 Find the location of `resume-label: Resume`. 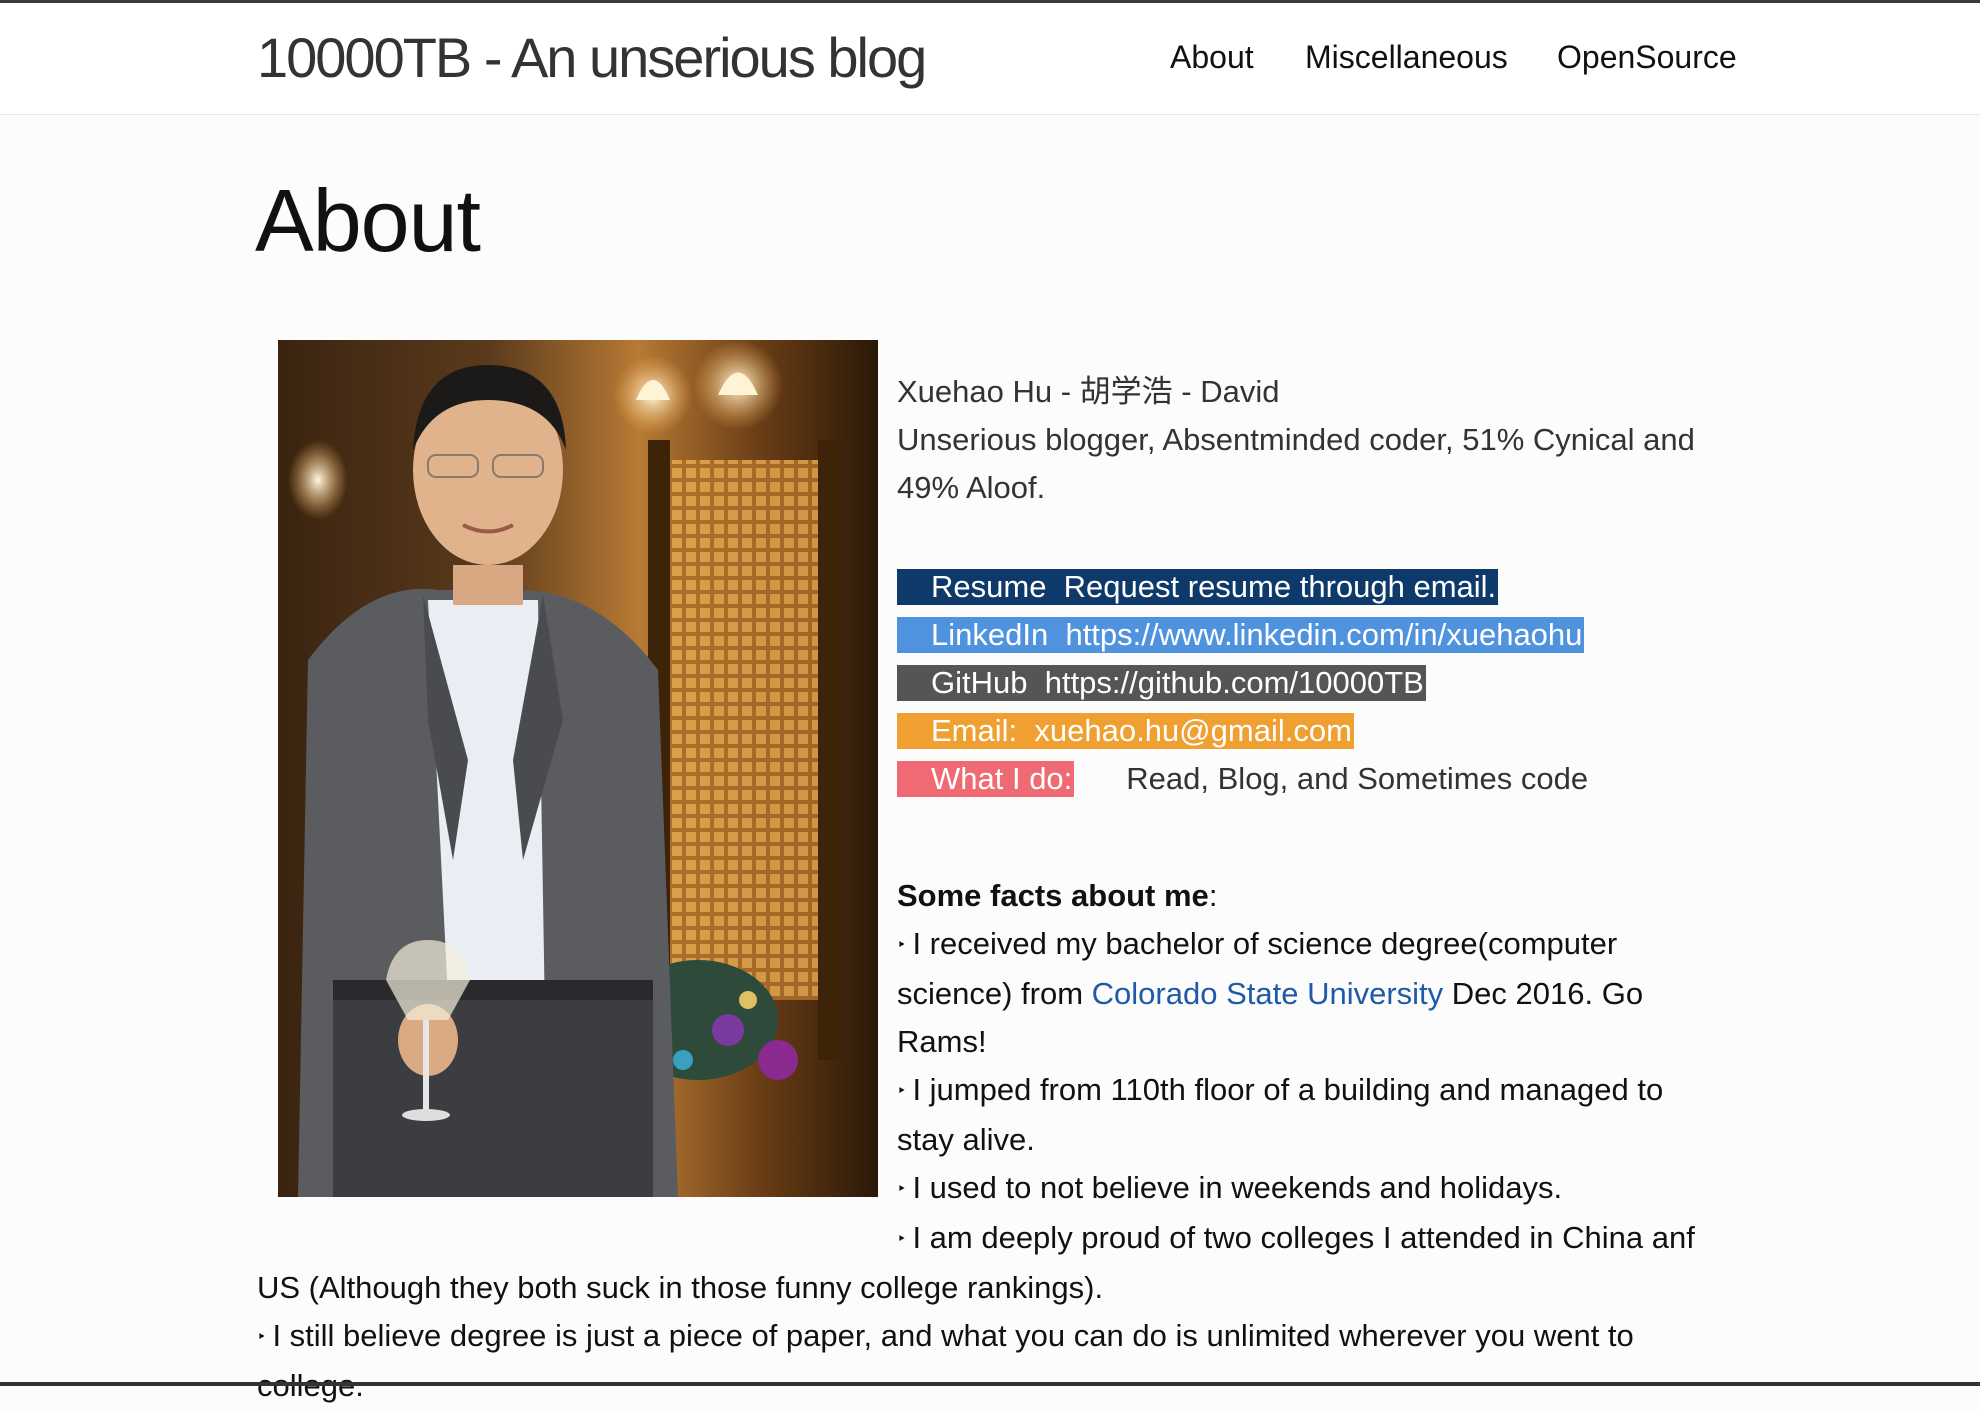

resume-label: Resume is located at coordinates (989, 586).